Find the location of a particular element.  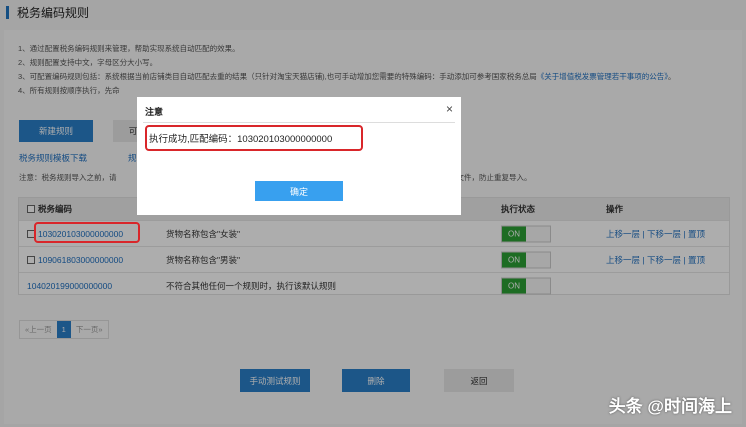

dialog-message-box: 执行成功,匹配编码：103020103000000000 is located at coordinates (254, 138).